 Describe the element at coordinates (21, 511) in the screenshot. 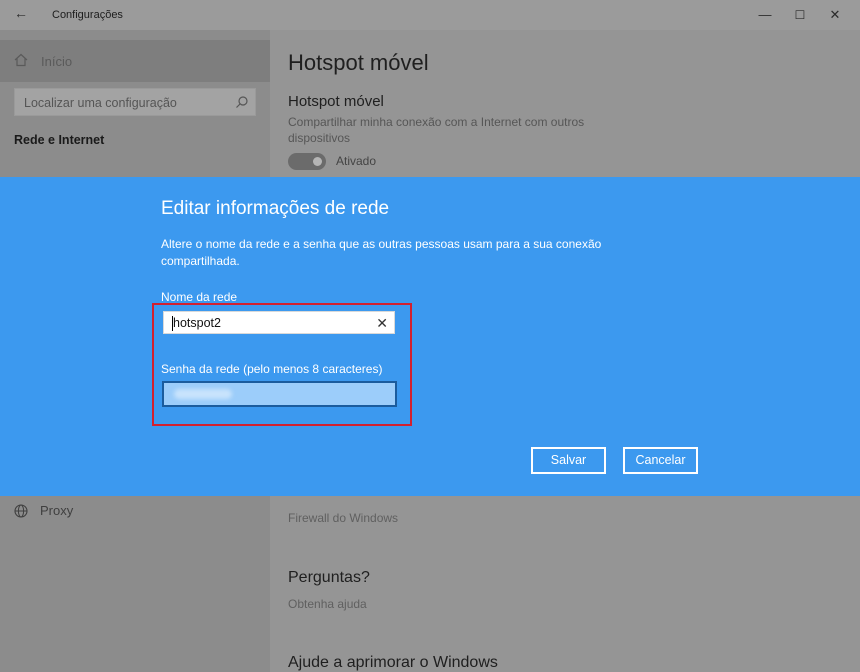

I see `globe-icon` at that location.